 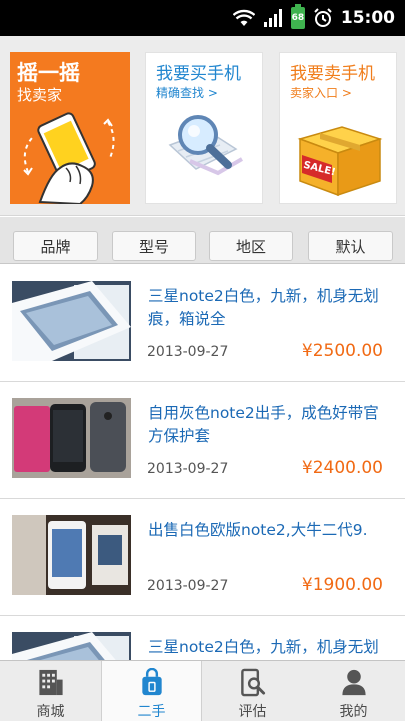 I want to click on wifi-icon, so click(x=243, y=17).